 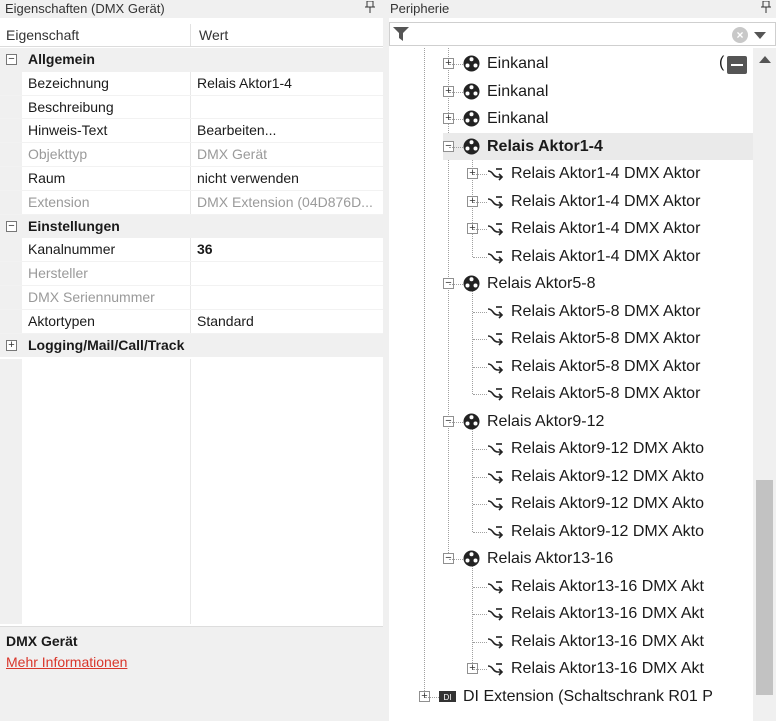 I want to click on collapse-icon, so click(x=737, y=65).